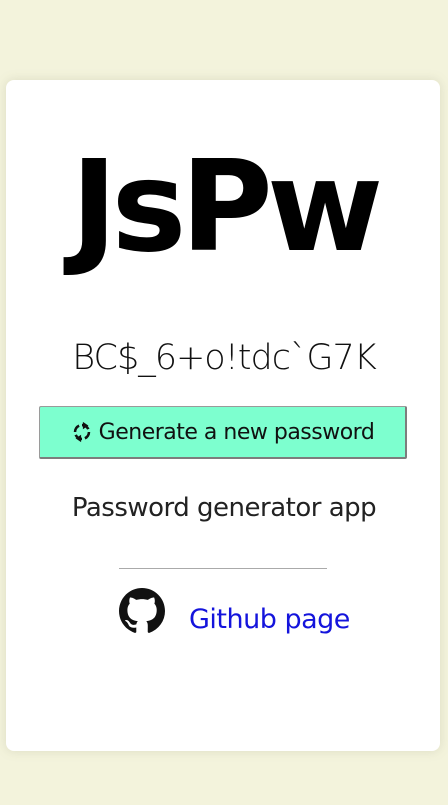 The height and width of the screenshot is (805, 448). I want to click on generate-password-button: Generate a new password, so click(223, 432).